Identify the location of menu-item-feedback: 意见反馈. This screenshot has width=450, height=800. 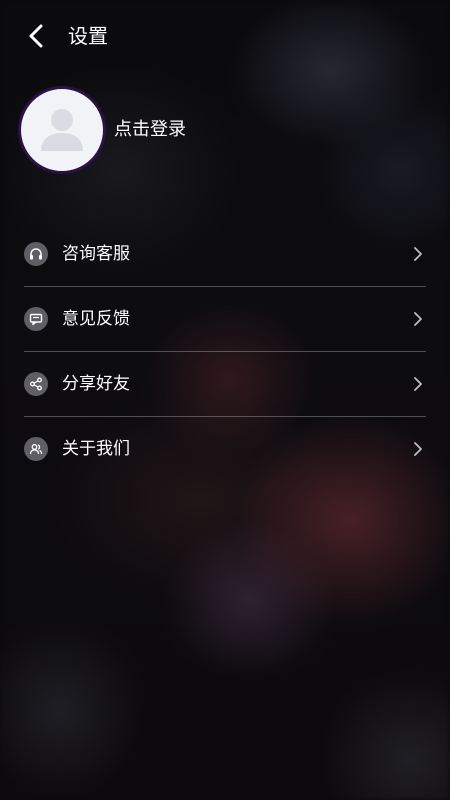
(225, 318).